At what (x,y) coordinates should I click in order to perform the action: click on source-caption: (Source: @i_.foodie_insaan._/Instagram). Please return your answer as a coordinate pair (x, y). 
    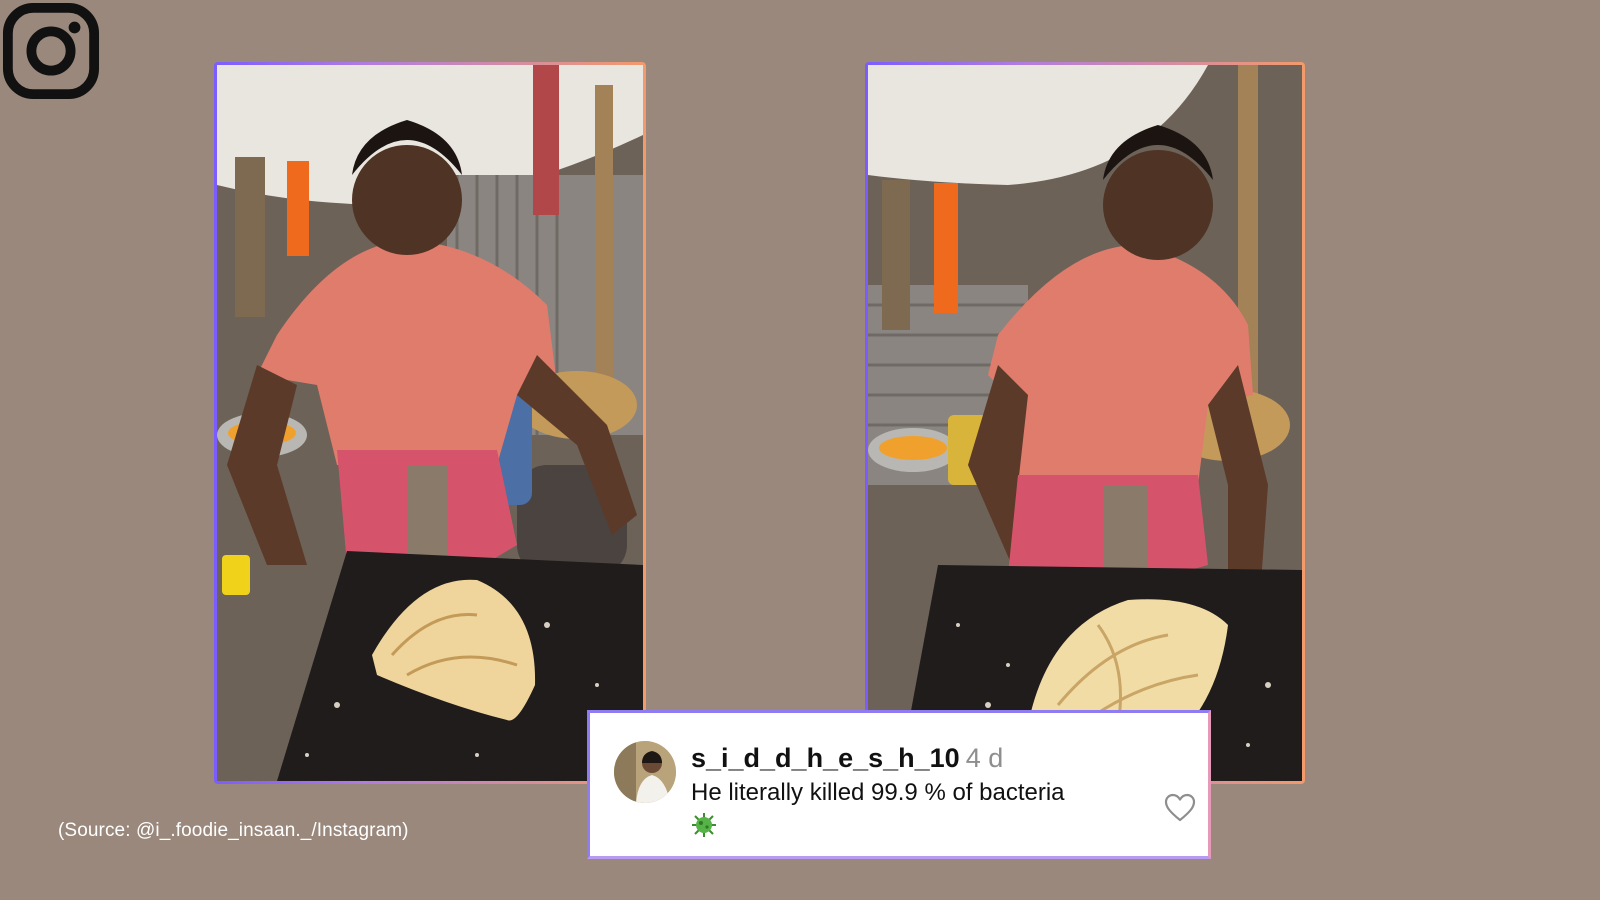
    Looking at the image, I should click on (233, 830).